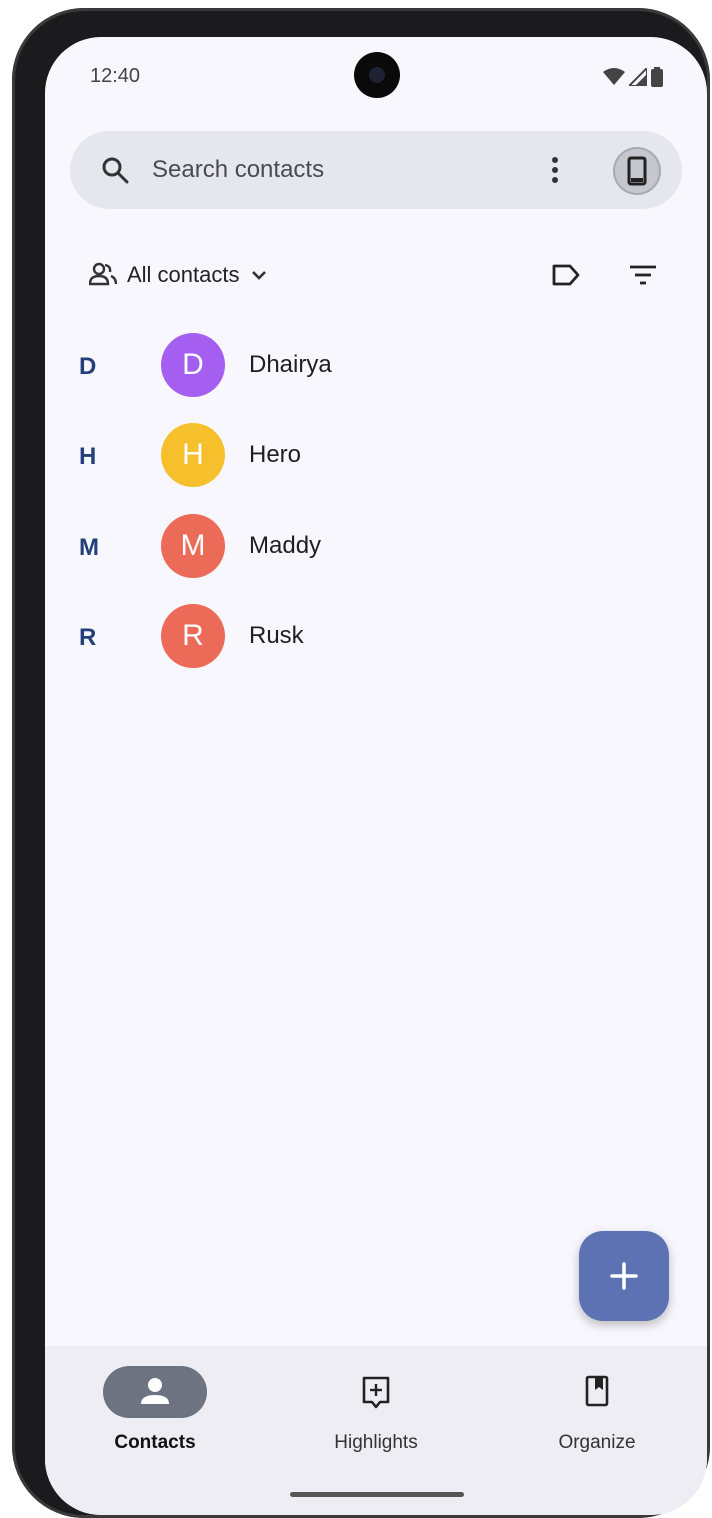 The width and height of the screenshot is (712, 1518). Describe the element at coordinates (275, 454) in the screenshot. I see `contact-name: Hero` at that location.